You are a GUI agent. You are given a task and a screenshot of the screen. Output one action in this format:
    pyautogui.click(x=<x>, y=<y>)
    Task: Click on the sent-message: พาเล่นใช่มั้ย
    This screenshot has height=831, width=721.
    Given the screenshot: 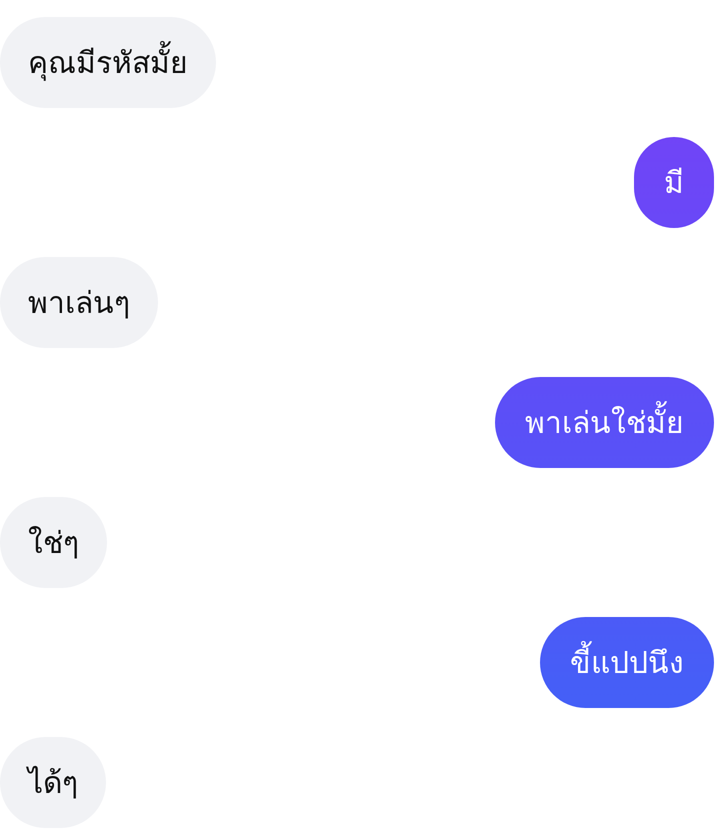 What is the action you would take?
    pyautogui.click(x=604, y=422)
    